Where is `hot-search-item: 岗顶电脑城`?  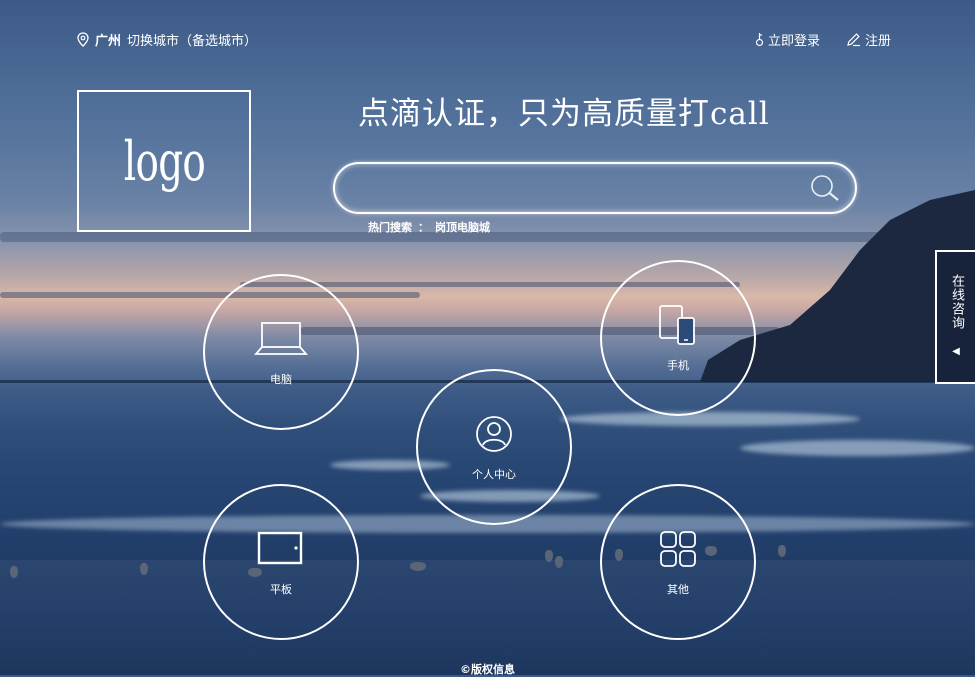 hot-search-item: 岗顶电脑城 is located at coordinates (462, 227).